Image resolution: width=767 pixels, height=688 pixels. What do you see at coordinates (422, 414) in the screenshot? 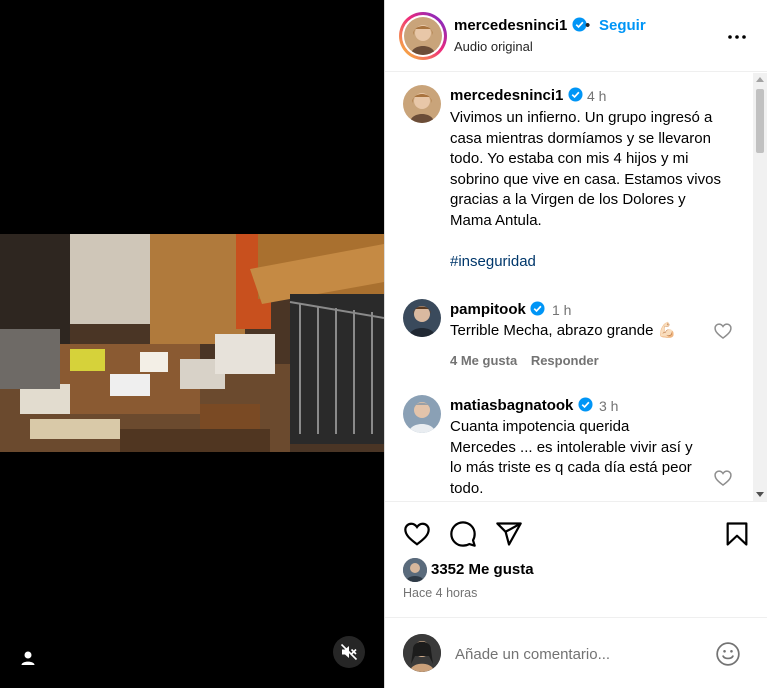
I see `comment-avatar-matiasbagnatook` at bounding box center [422, 414].